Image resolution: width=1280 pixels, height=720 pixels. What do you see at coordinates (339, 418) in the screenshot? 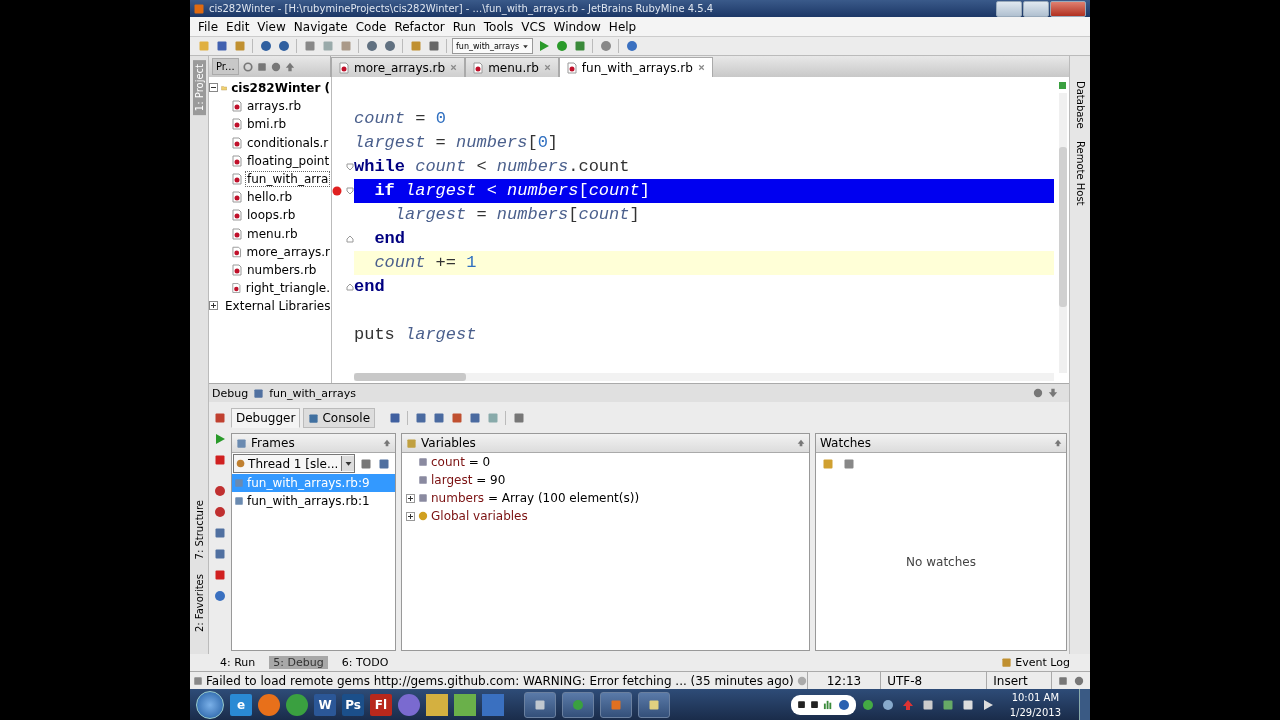
I see `debug-tab: Console` at bounding box center [339, 418].